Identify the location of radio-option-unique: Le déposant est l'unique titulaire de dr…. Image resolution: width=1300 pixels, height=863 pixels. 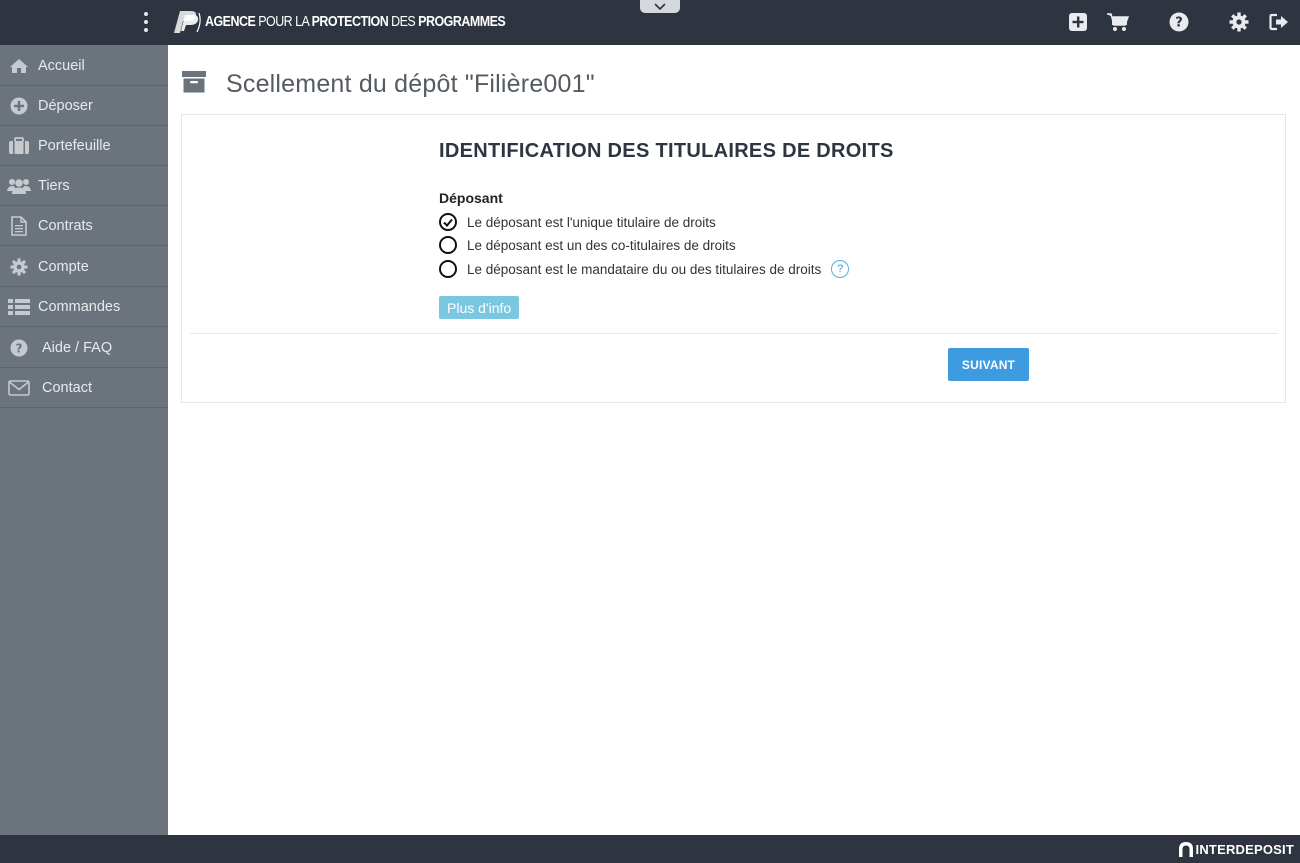
(577, 222).